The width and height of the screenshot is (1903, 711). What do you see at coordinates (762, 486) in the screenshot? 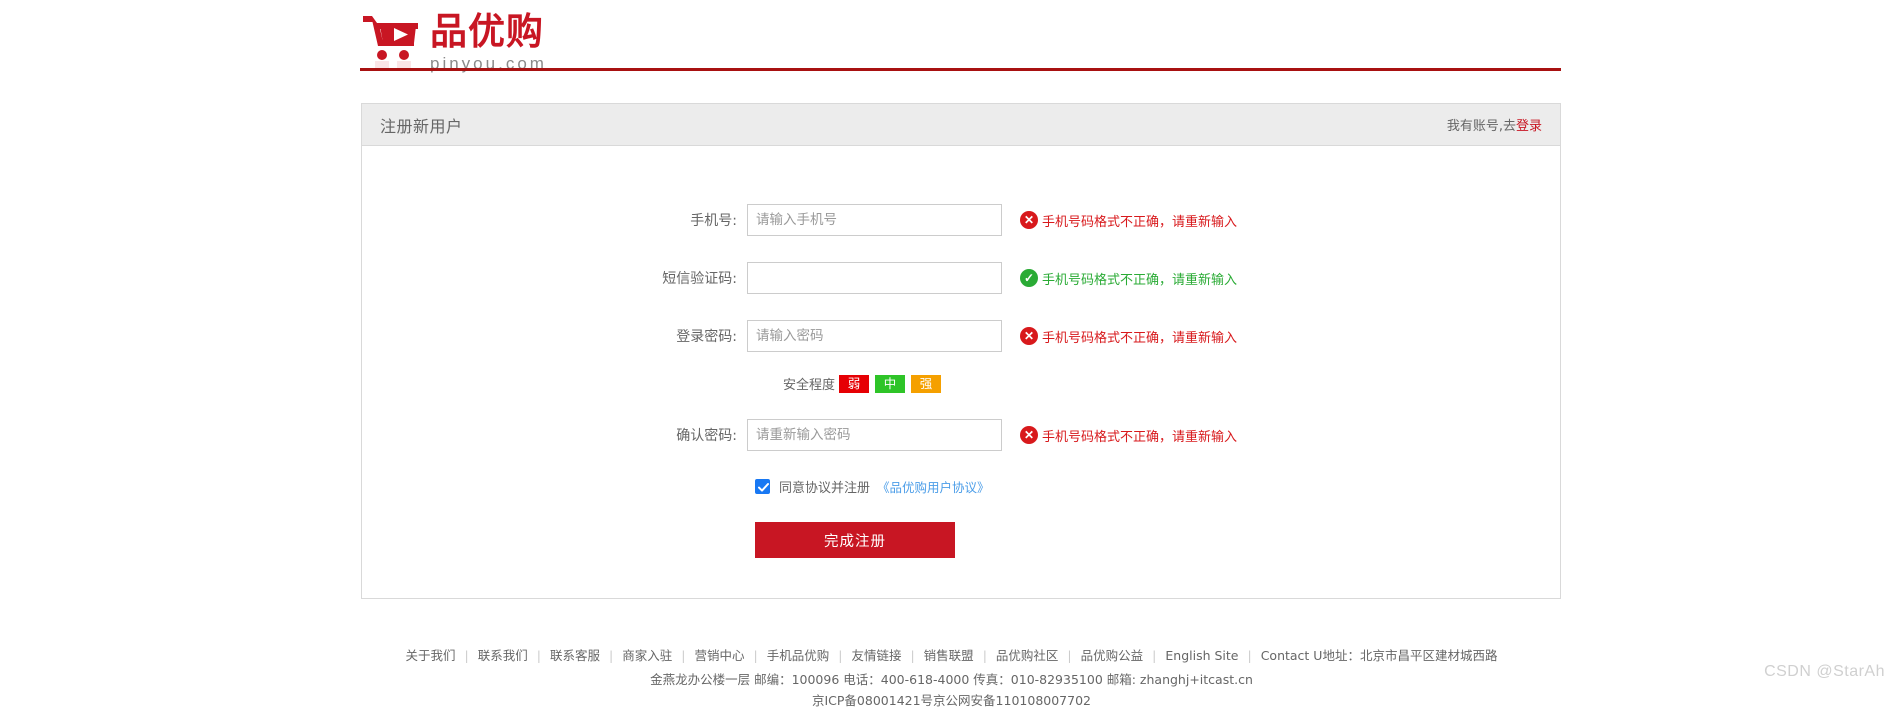
I see `agreement-checkbox` at bounding box center [762, 486].